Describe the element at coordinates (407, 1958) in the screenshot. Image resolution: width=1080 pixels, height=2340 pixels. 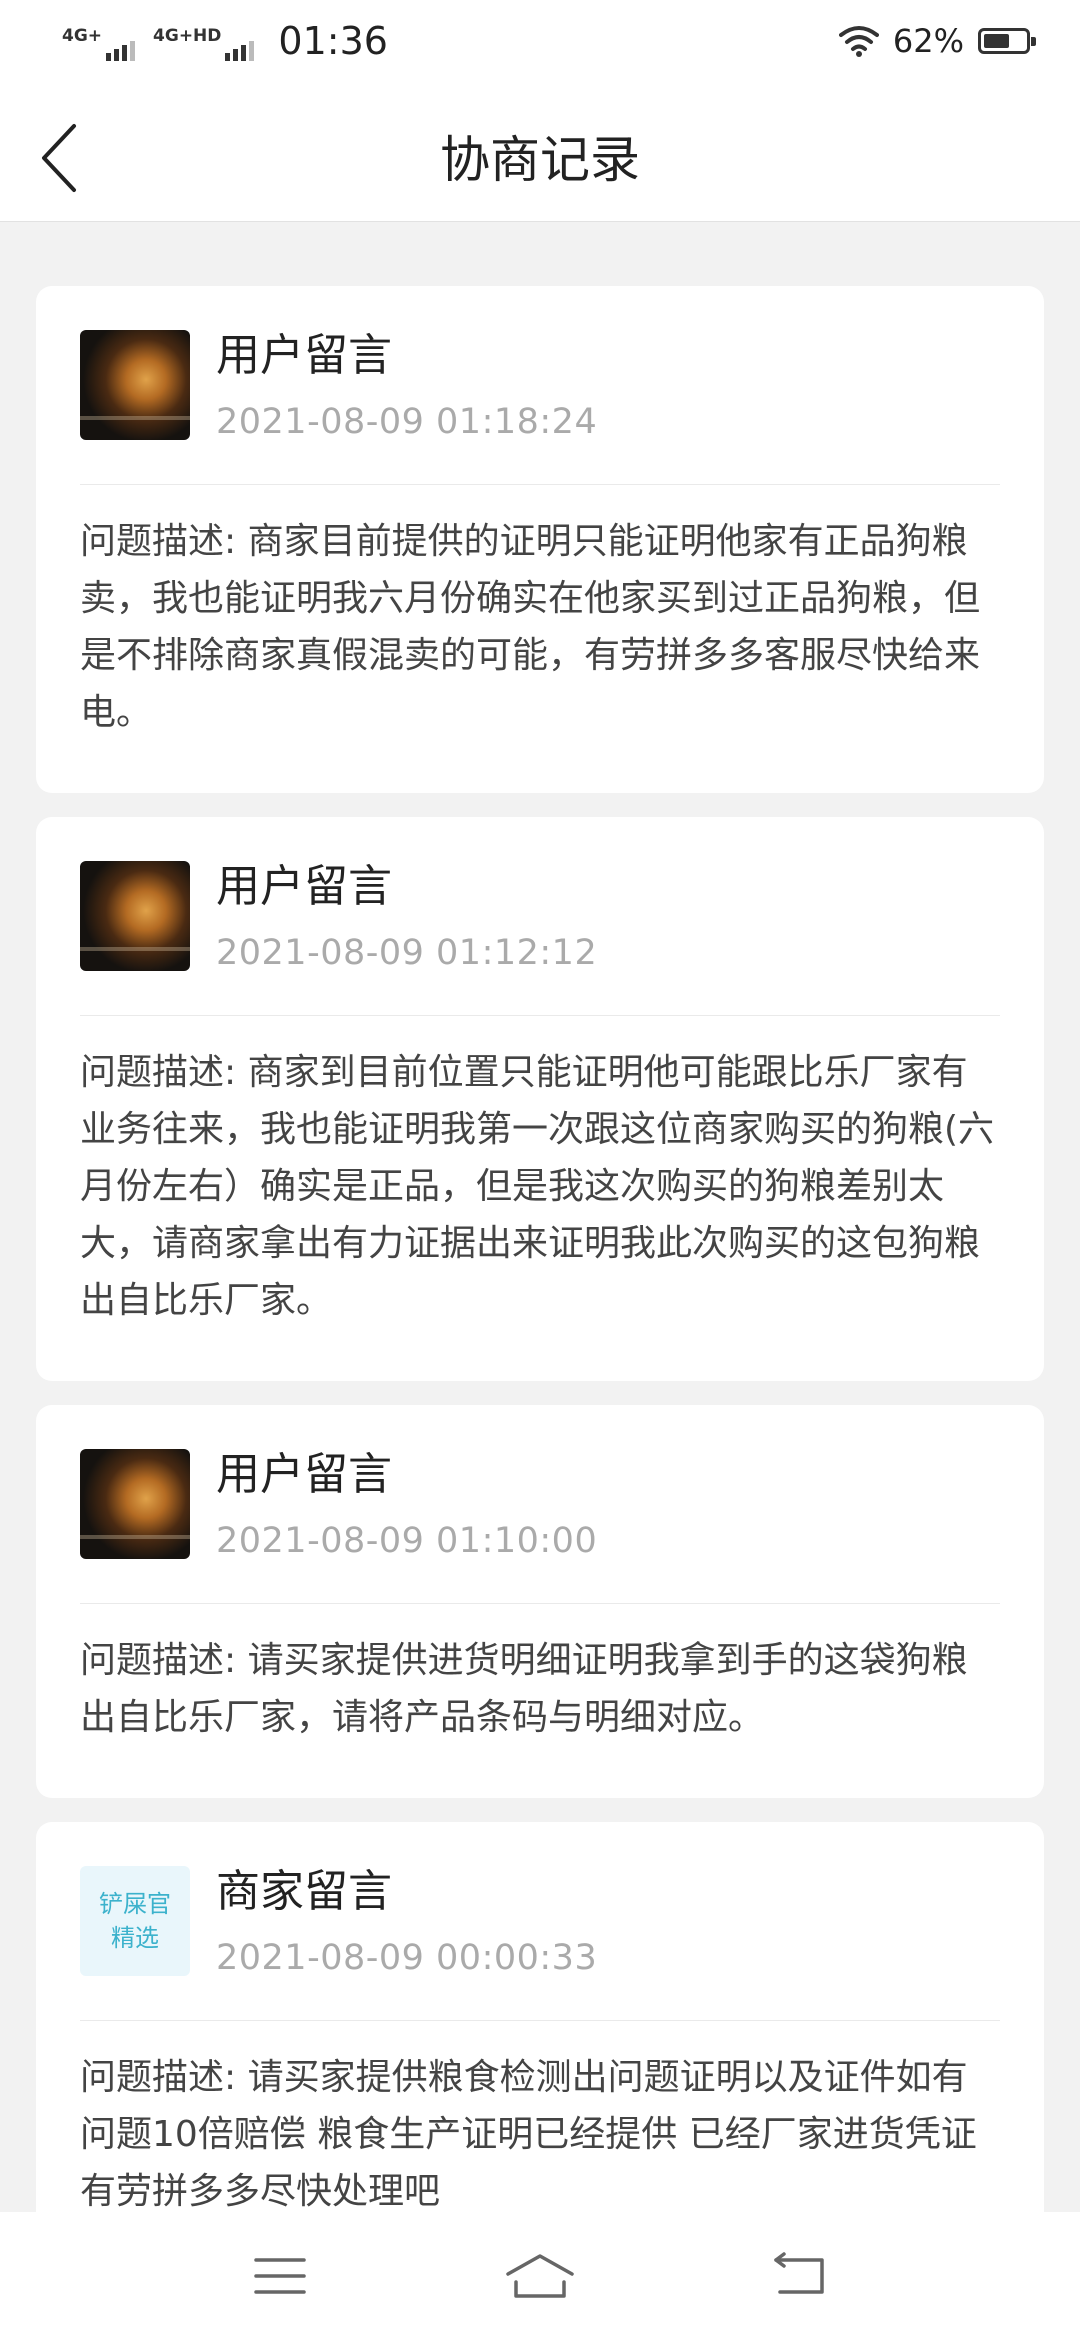
I see `record-timestamp: 2021-08-09 00:00:33` at that location.